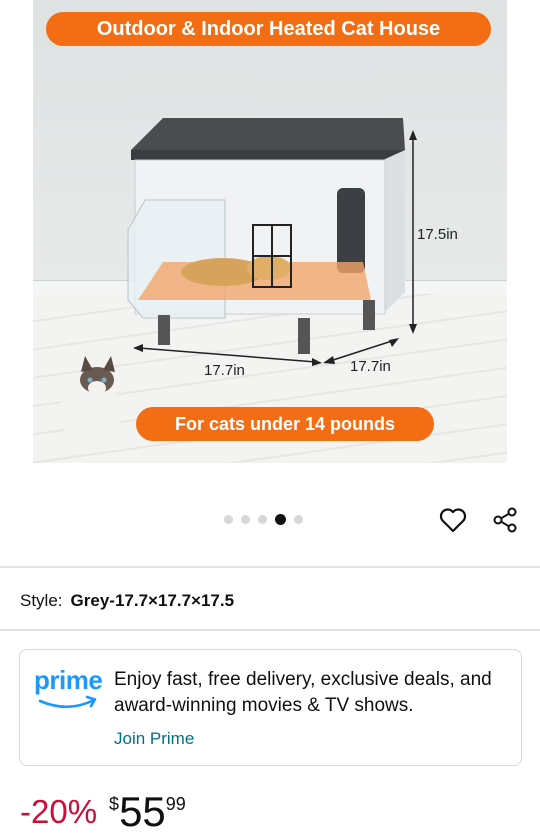  What do you see at coordinates (114, 804) in the screenshot?
I see `price-currency: $` at bounding box center [114, 804].